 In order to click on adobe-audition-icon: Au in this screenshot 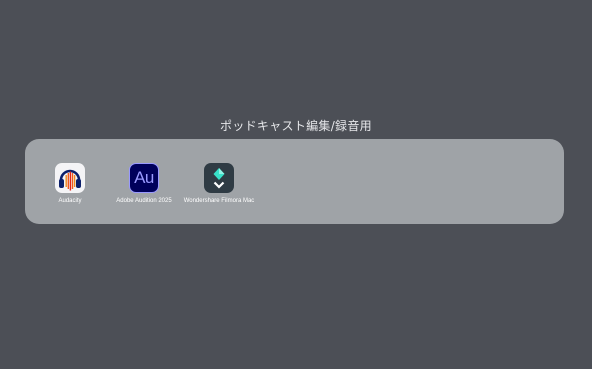, I will do `click(144, 178)`.